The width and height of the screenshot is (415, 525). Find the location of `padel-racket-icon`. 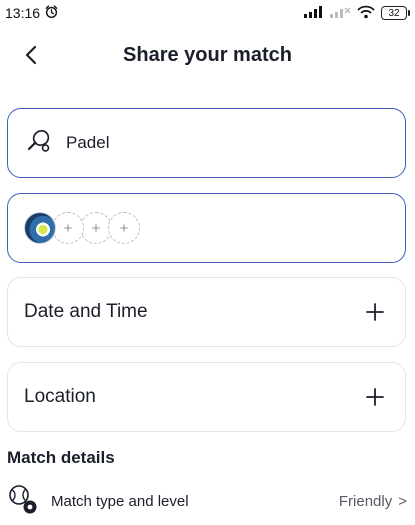

padel-racket-icon is located at coordinates (39, 143).